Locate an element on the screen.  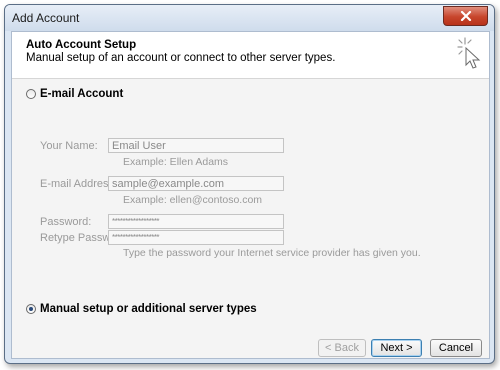
close-icon is located at coordinates (465, 16).